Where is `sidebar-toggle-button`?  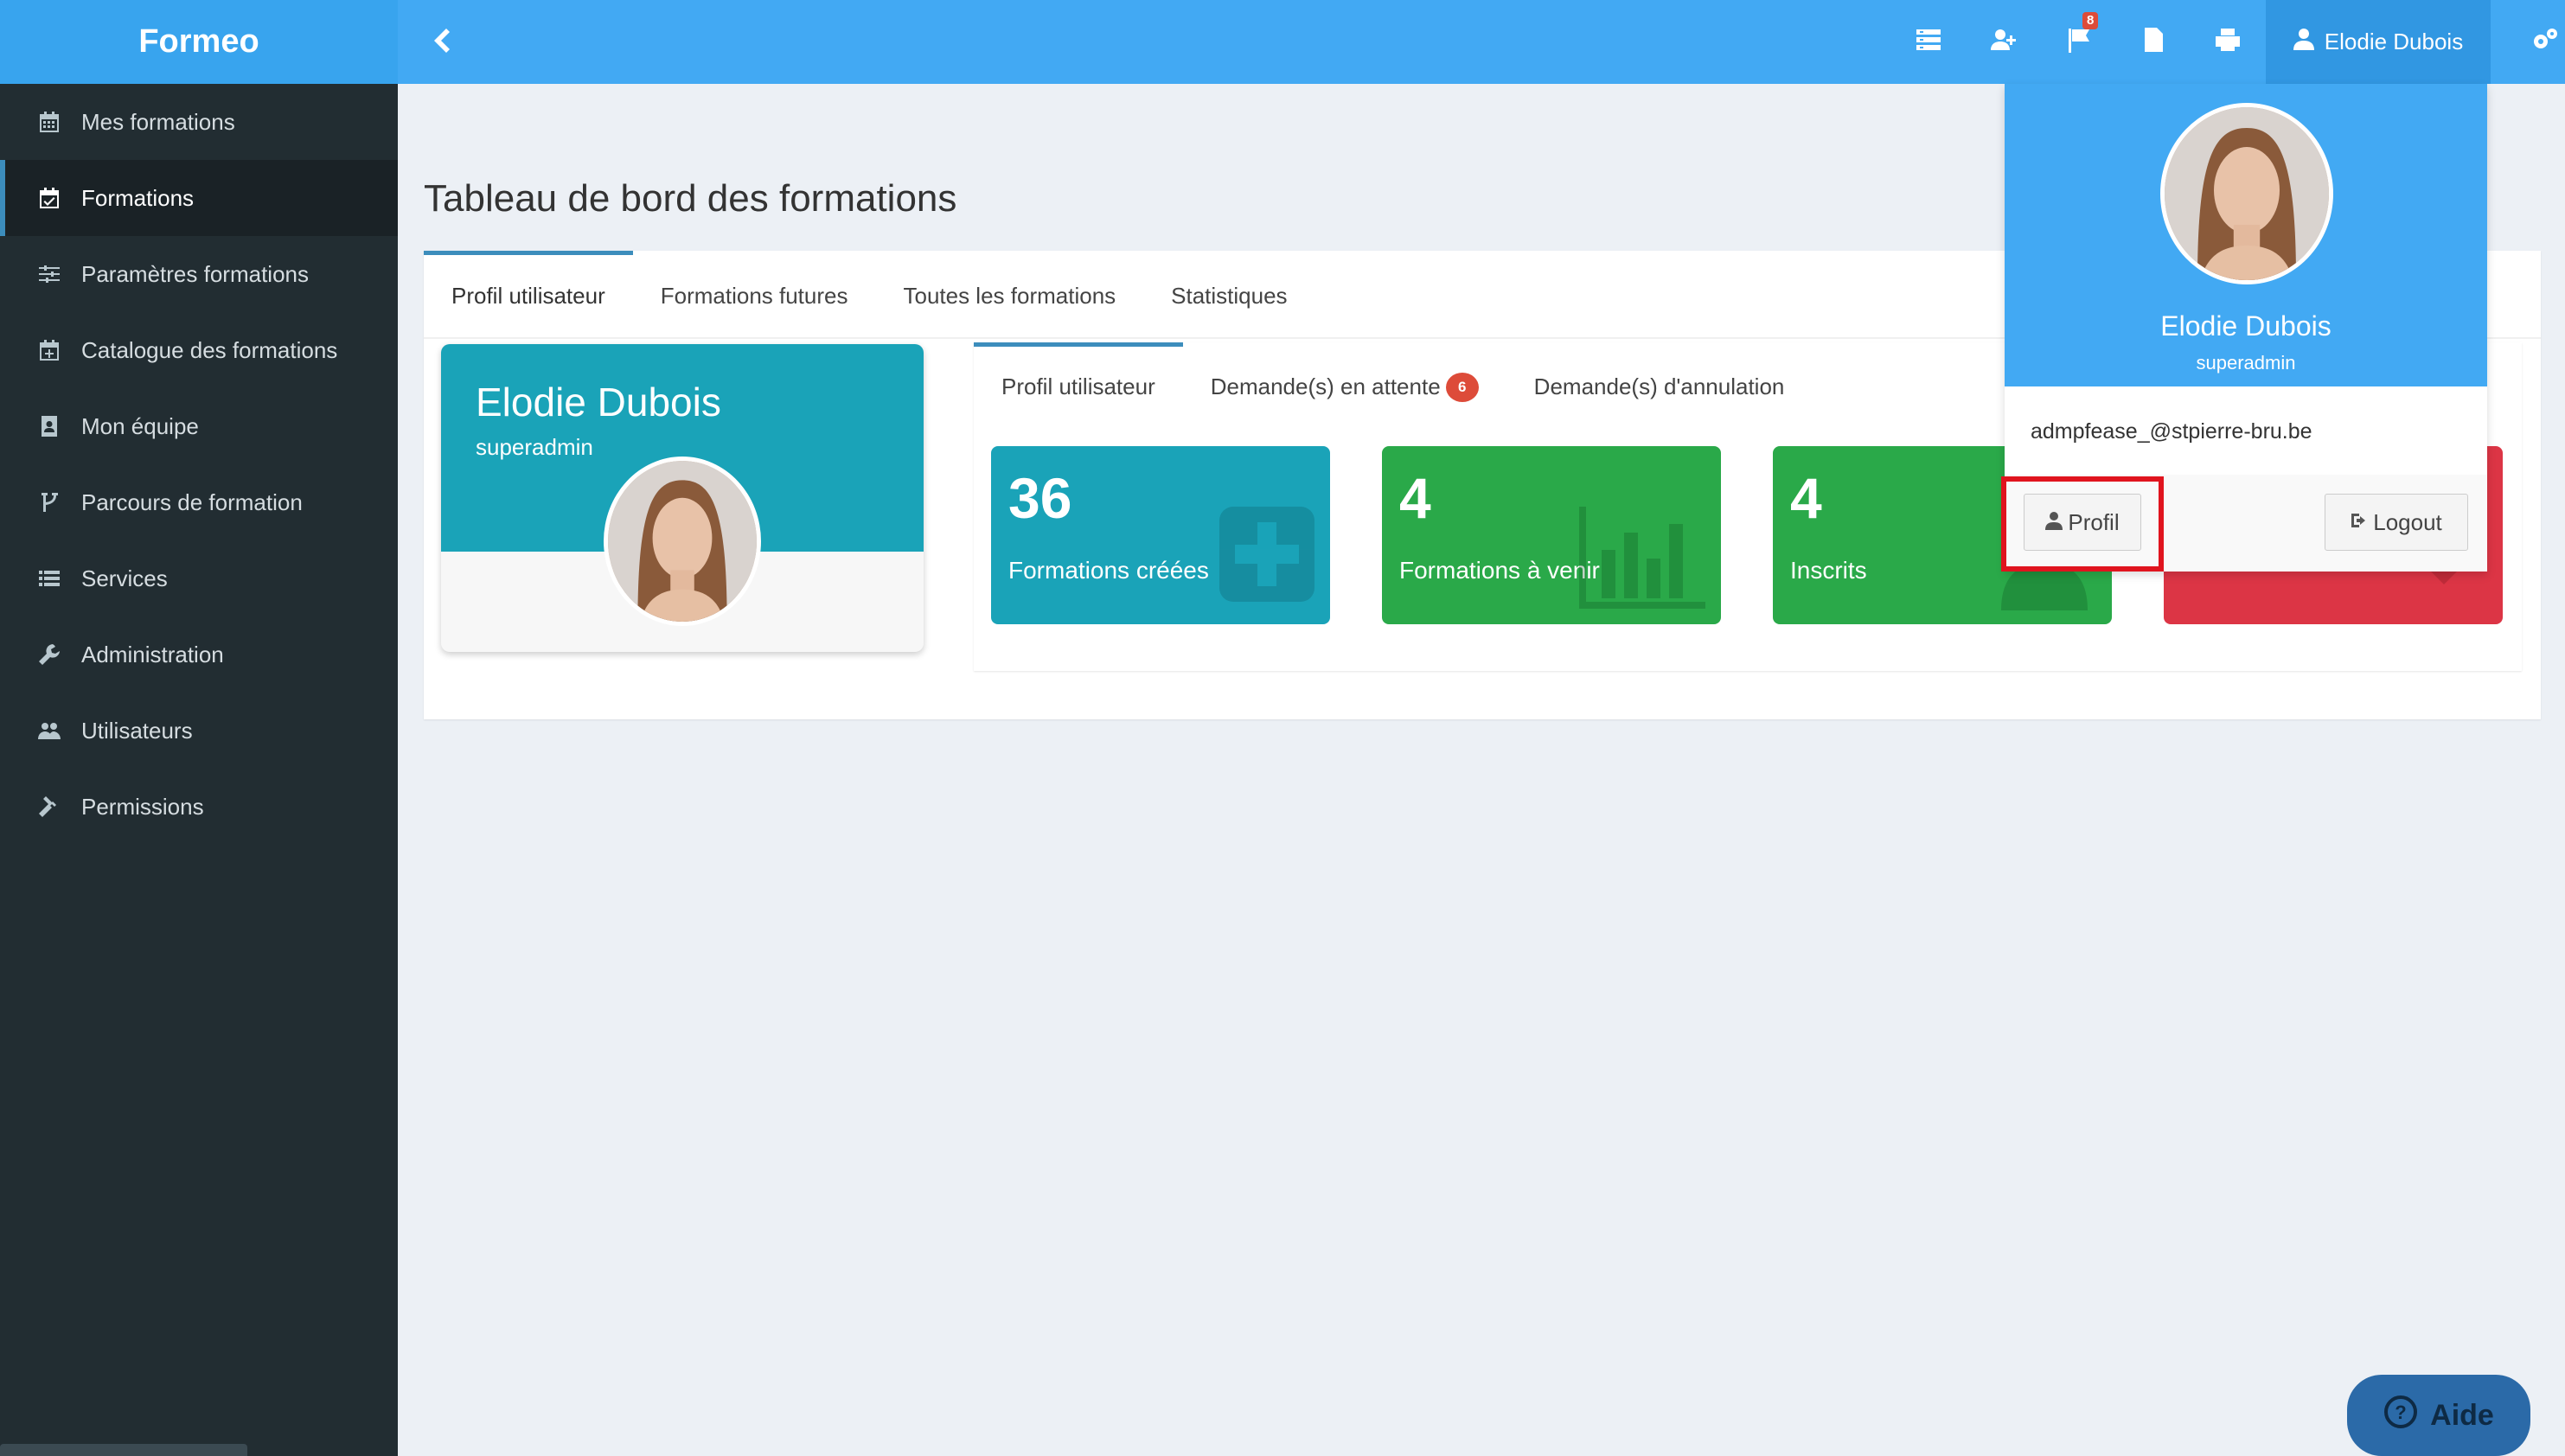
sidebar-toggle-button is located at coordinates (442, 43).